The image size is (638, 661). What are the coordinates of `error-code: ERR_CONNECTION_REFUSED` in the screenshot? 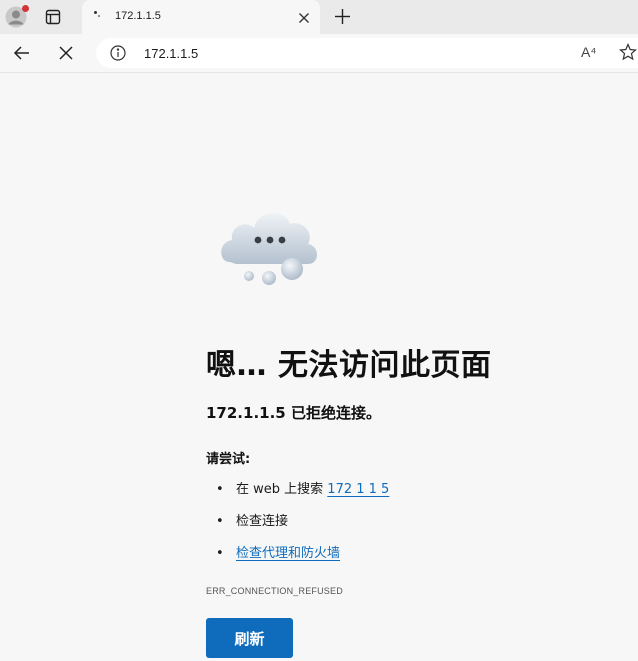 It's located at (274, 591).